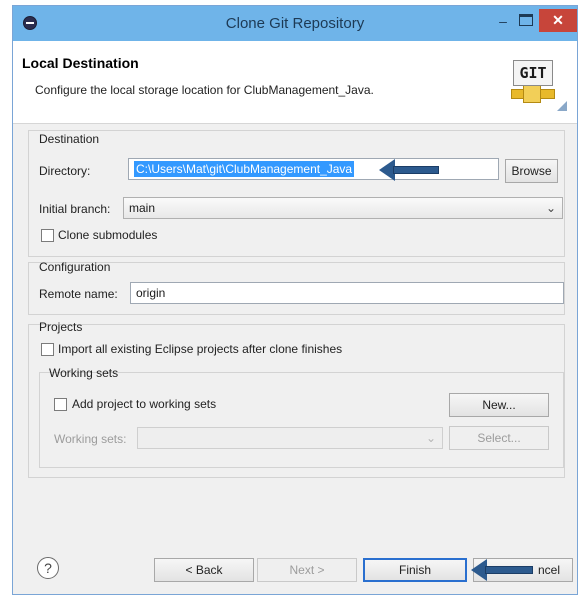  What do you see at coordinates (558, 20) in the screenshot?
I see `close-button: ✕` at bounding box center [558, 20].